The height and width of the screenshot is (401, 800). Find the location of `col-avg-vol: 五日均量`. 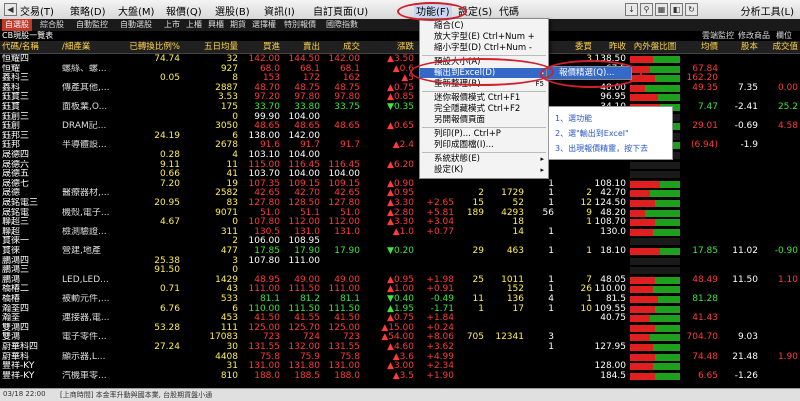

col-avg-vol: 五日均量 is located at coordinates (209, 47).